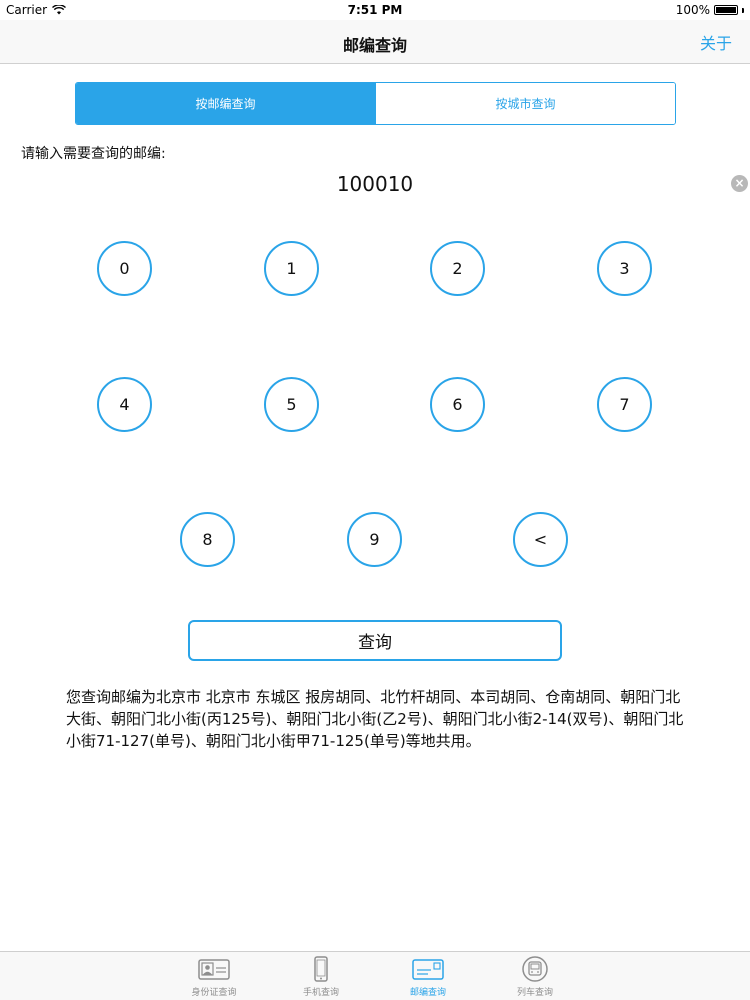  What do you see at coordinates (525, 103) in the screenshot?
I see `segment-by-city: 按城市查询` at bounding box center [525, 103].